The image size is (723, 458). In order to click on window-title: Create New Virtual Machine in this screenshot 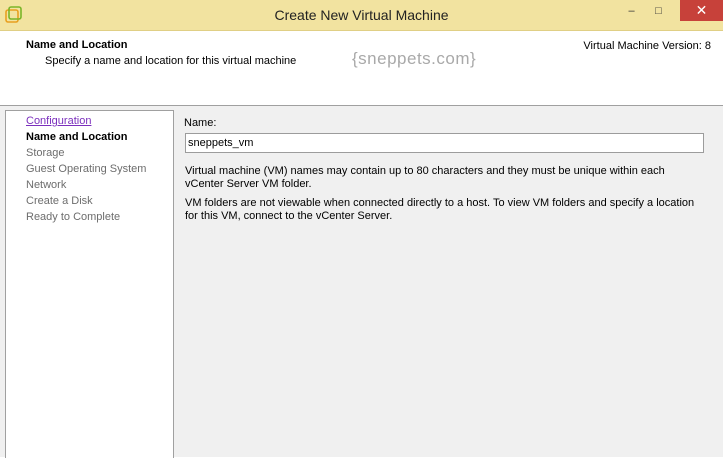, I will do `click(361, 15)`.